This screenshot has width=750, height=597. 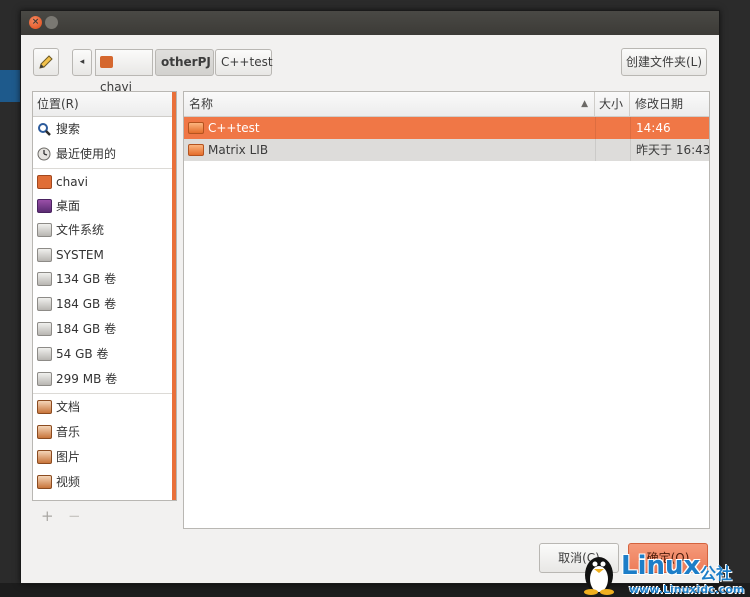 What do you see at coordinates (44, 154) in the screenshot?
I see `recent-icon` at bounding box center [44, 154].